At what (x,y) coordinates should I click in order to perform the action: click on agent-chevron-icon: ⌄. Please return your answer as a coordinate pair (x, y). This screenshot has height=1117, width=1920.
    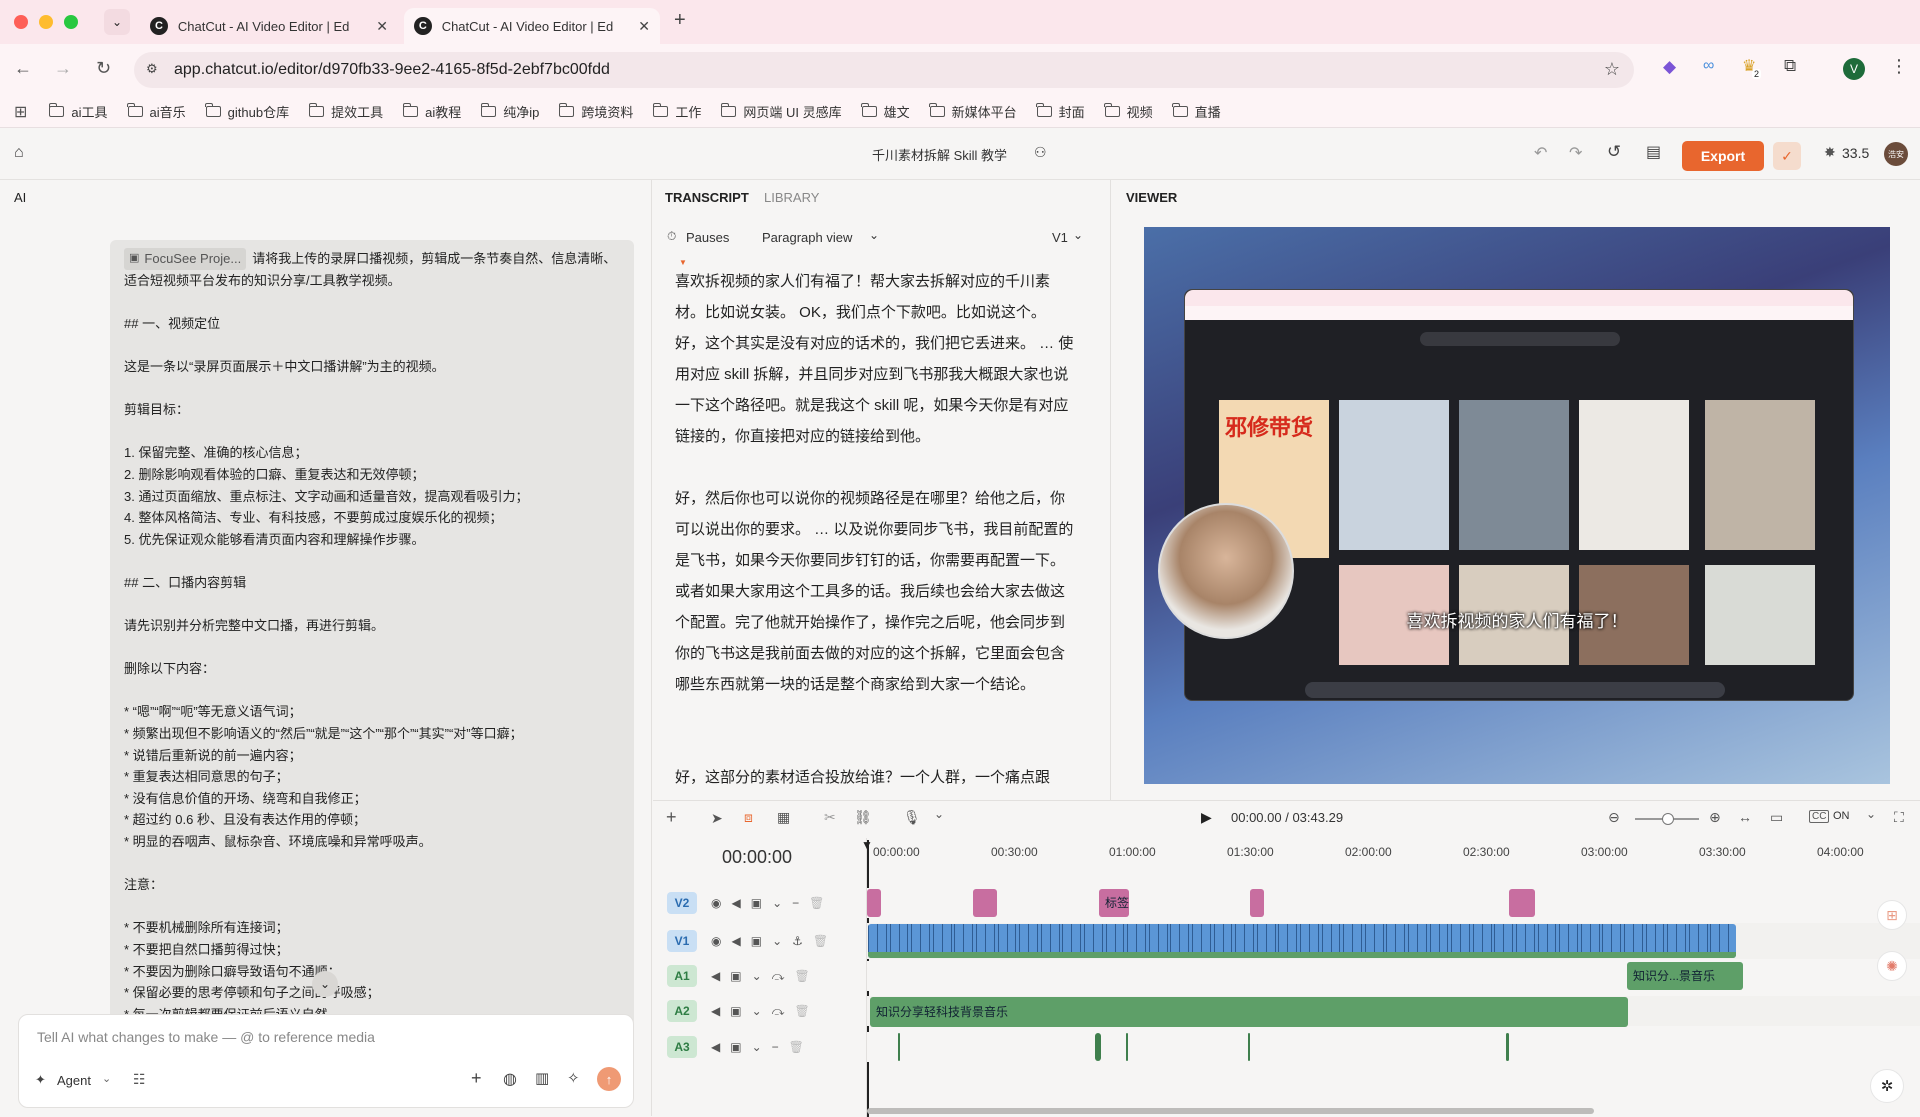
    Looking at the image, I should click on (106, 1078).